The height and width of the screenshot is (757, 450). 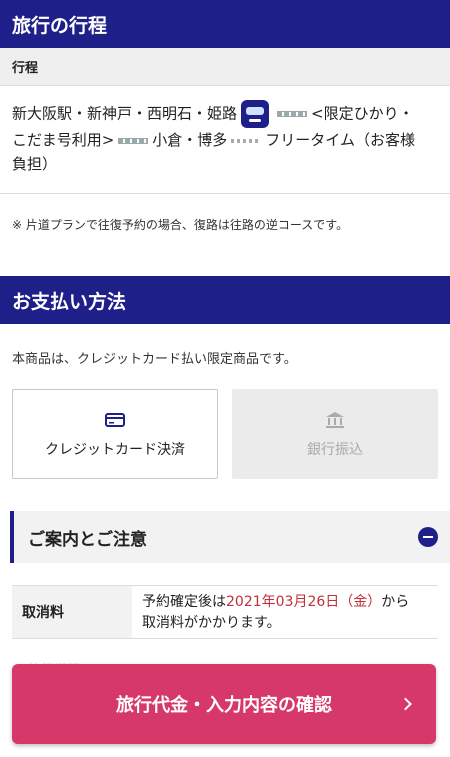 What do you see at coordinates (63, 140) in the screenshot?
I see `route-train-type-cont: こだま号利用>` at bounding box center [63, 140].